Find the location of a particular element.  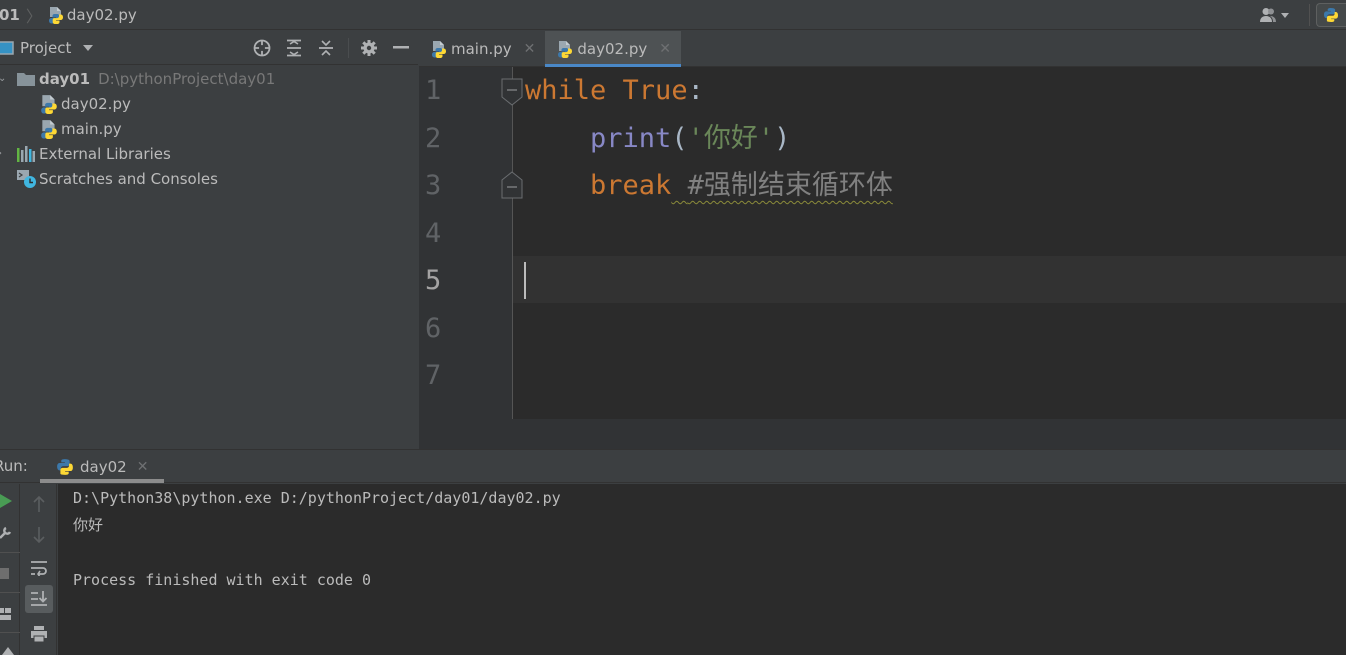

rerun-icon is located at coordinates (6, 501).